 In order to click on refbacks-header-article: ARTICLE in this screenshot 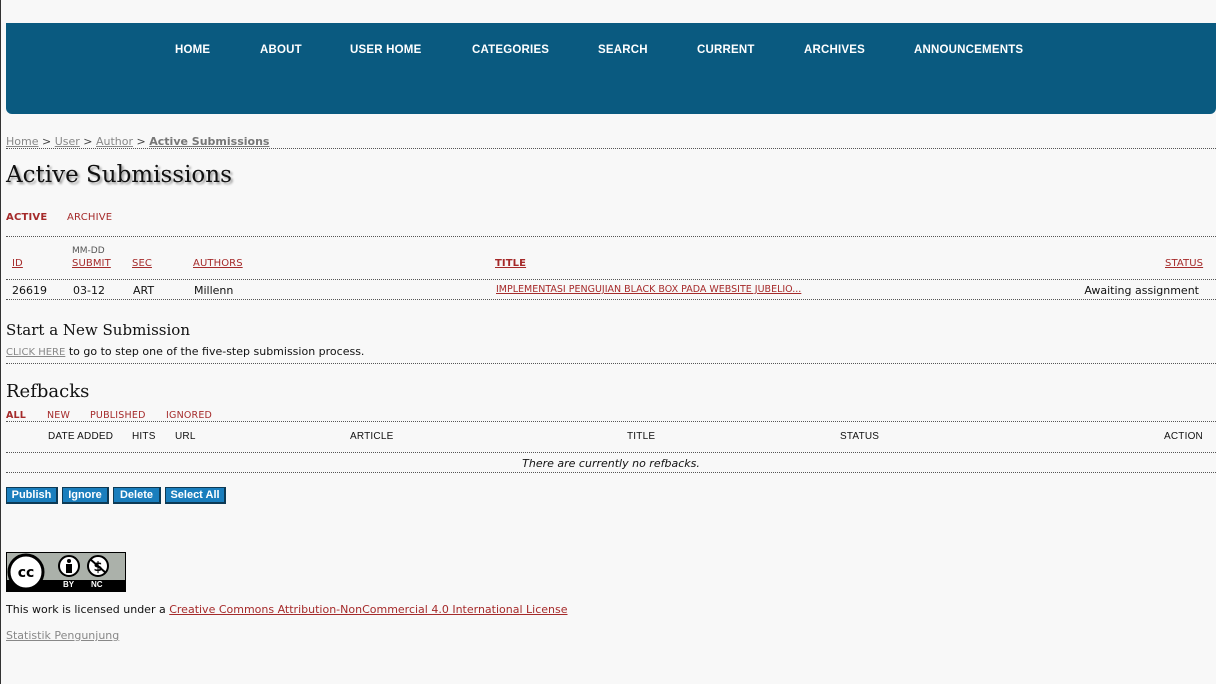, I will do `click(372, 436)`.